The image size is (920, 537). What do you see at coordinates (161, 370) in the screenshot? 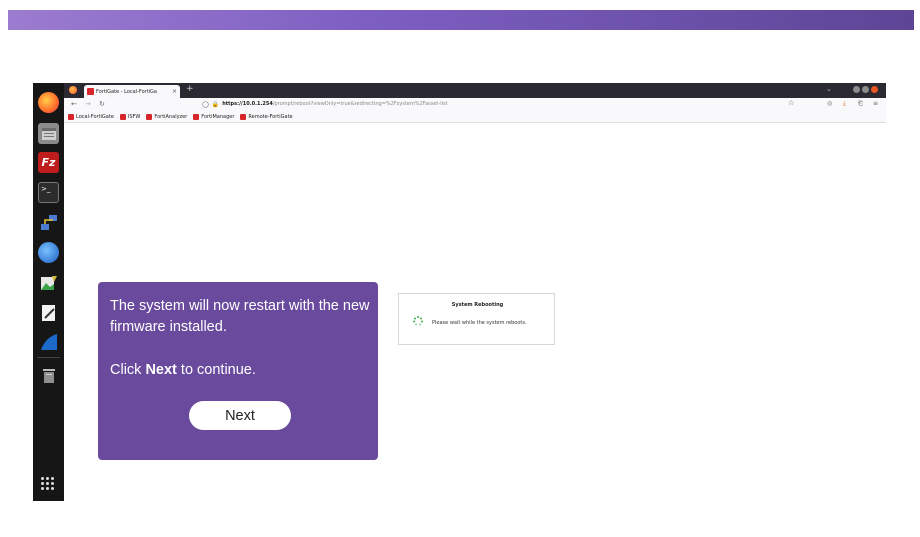
I see `instruction-bold: Next` at bounding box center [161, 370].